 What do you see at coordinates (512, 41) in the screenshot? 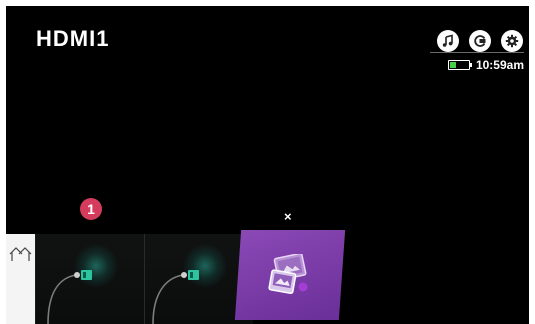
I see `gear-icon` at bounding box center [512, 41].